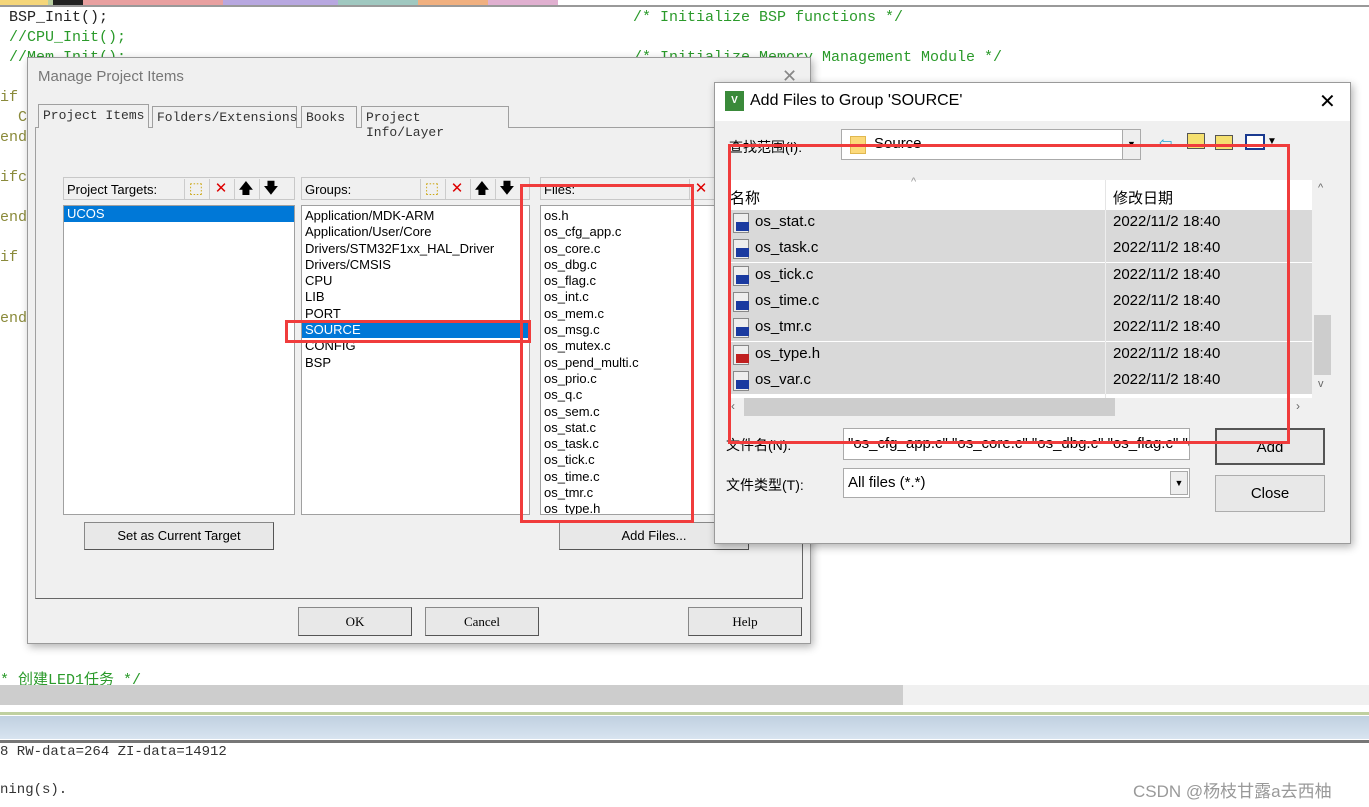 The height and width of the screenshot is (807, 1369). I want to click on group-item: CPU, so click(415, 281).